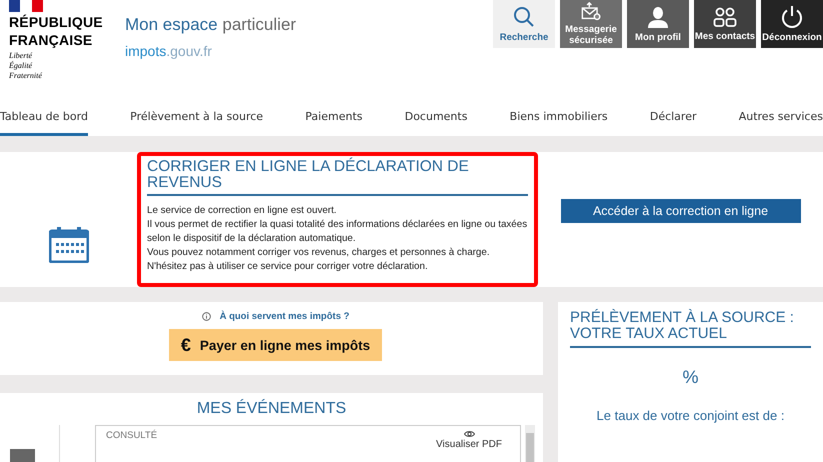 This screenshot has height=462, width=823. I want to click on toolbar-button: Mon profil, so click(658, 24).